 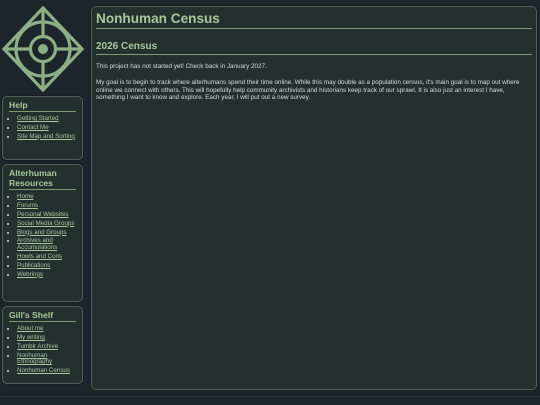 I want to click on nav-link-nonhuman-ethnography: Nonhuman Ethnography, so click(x=34, y=359).